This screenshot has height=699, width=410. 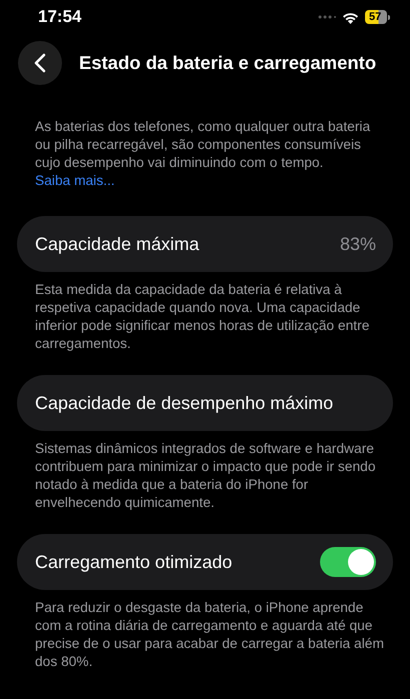 What do you see at coordinates (133, 562) in the screenshot?
I see `setting-label: Carregamento otimizado` at bounding box center [133, 562].